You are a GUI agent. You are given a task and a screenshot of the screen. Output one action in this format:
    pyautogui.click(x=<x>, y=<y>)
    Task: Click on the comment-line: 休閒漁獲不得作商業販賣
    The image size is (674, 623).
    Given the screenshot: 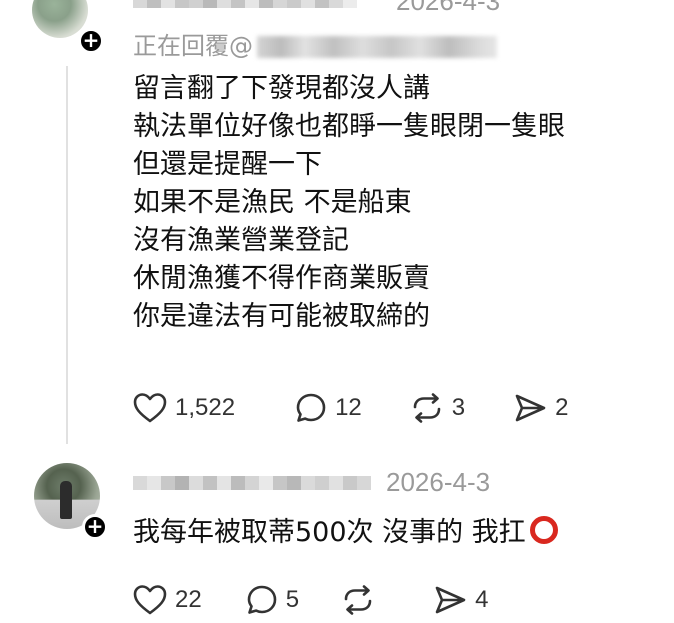 What is the action you would take?
    pyautogui.click(x=281, y=278)
    